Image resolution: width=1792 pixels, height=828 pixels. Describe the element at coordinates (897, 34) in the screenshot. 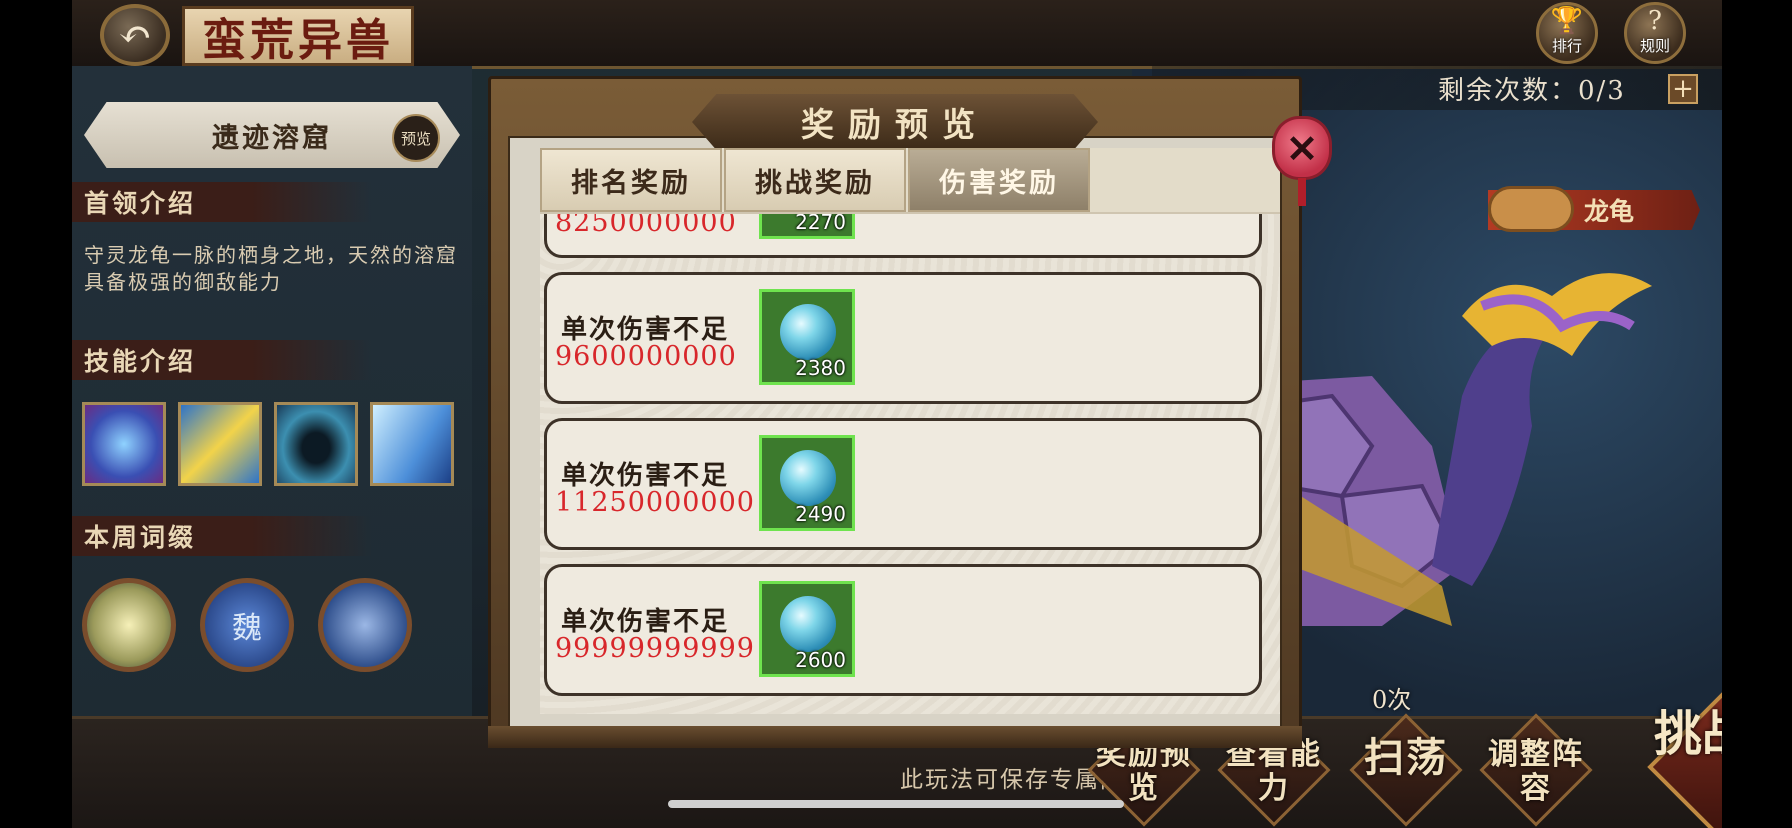

I see `top-bar: ↶ 蛮荒异兽 🏆 排行 ? 规则` at that location.